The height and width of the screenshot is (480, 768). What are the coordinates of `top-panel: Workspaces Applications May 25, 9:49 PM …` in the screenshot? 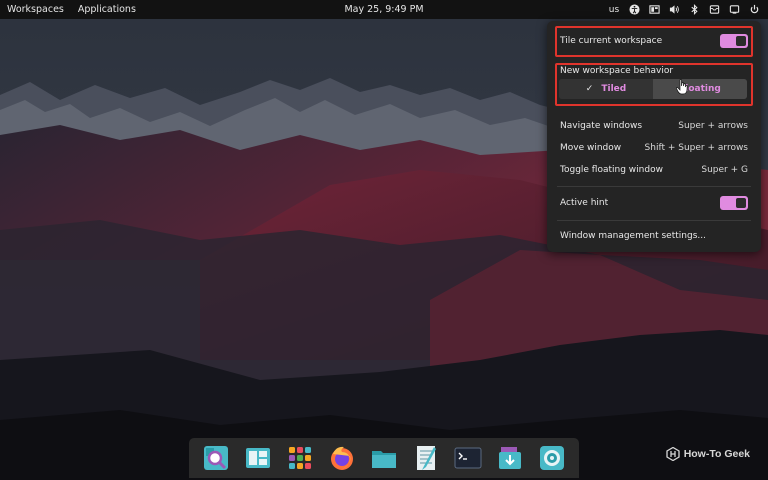 It's located at (384, 9).